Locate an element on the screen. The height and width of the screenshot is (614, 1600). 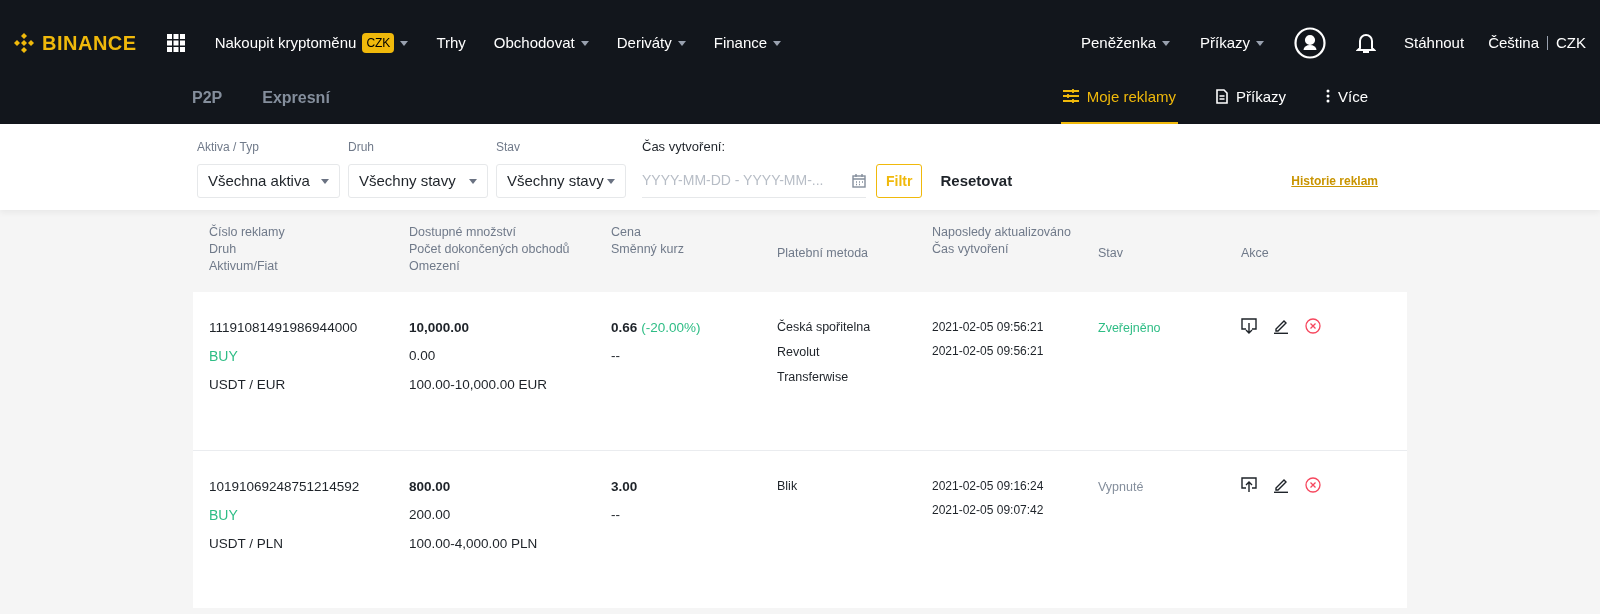
order-limit: 100.00-10,000.00 EUR is located at coordinates (479, 384).